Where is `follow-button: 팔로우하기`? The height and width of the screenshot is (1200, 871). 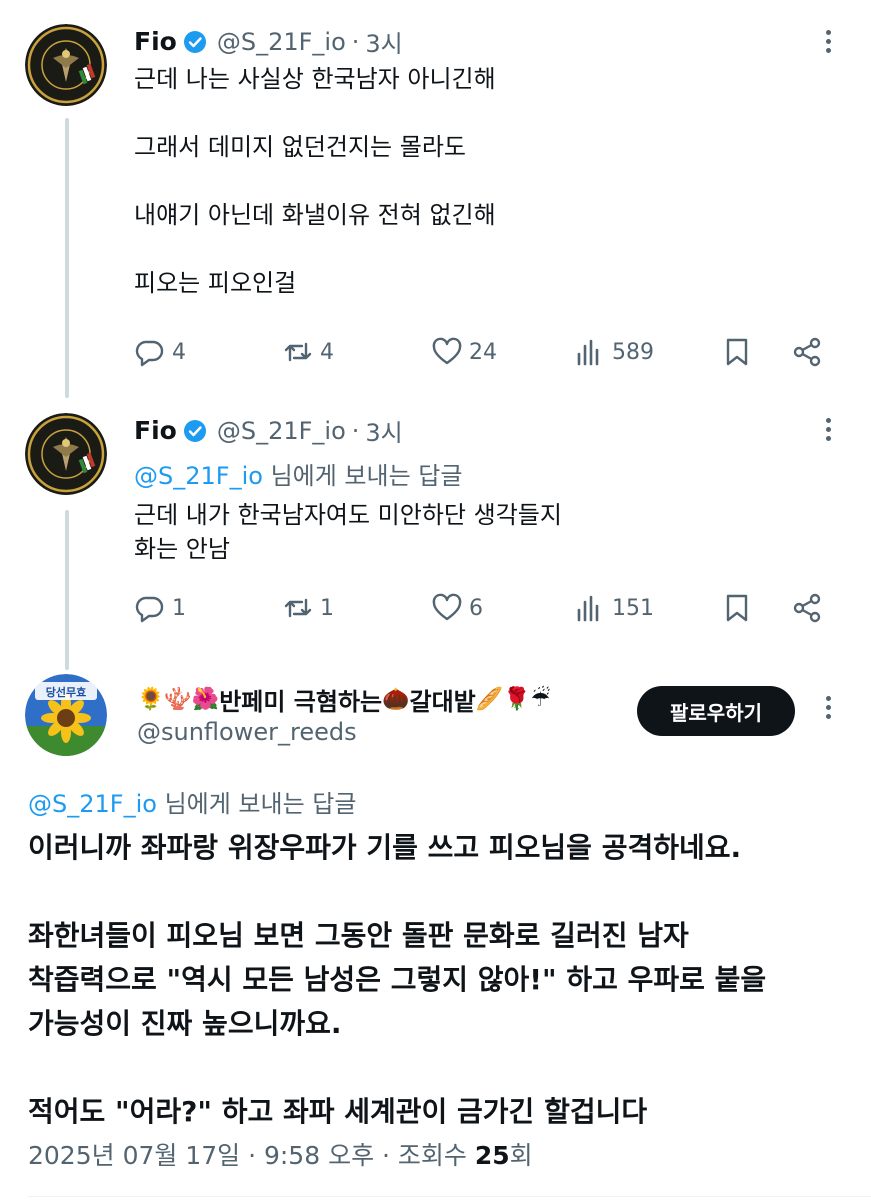
follow-button: 팔로우하기 is located at coordinates (716, 711).